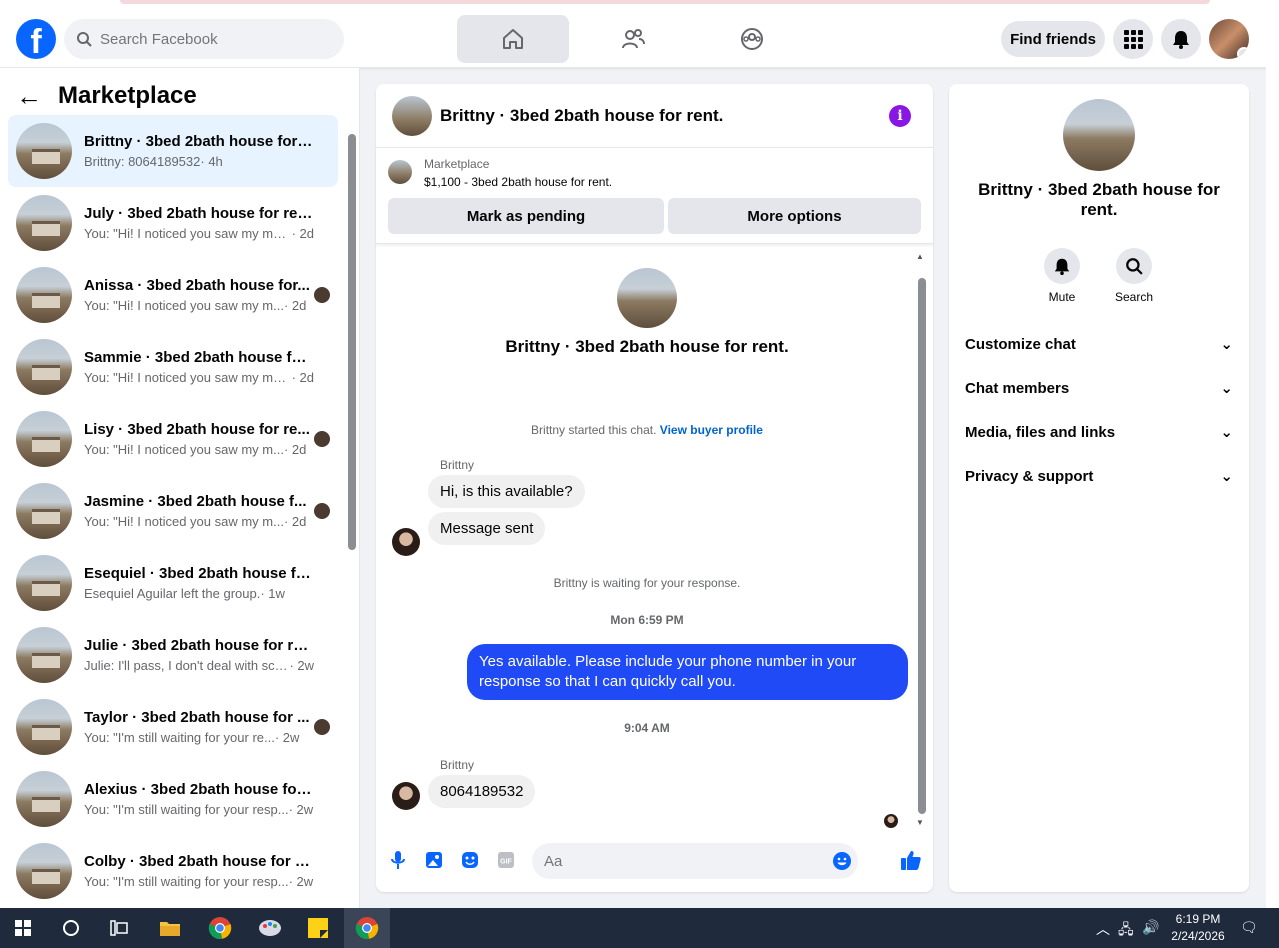 The height and width of the screenshot is (948, 1279). I want to click on conversation-snippet-row: You: "Hi! I noticed you saw my m... · 2d, so click(199, 521).